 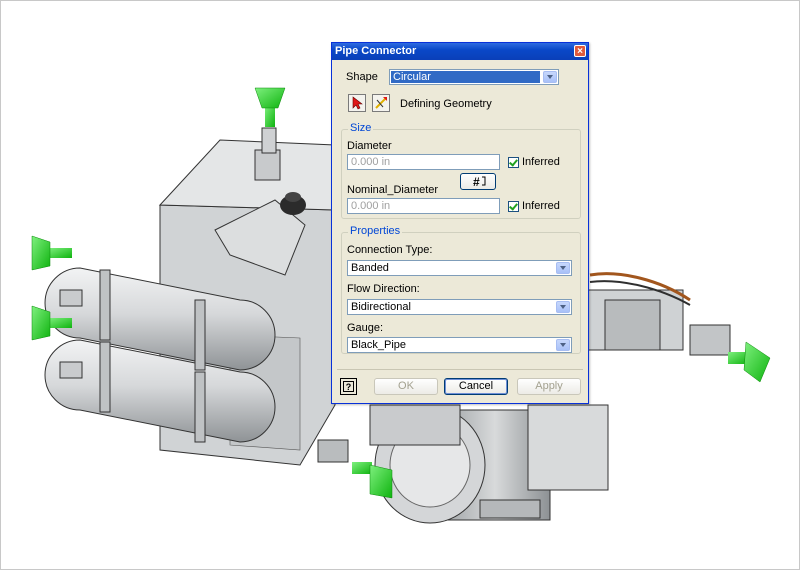 I want to click on size-group-title: Size, so click(x=361, y=128).